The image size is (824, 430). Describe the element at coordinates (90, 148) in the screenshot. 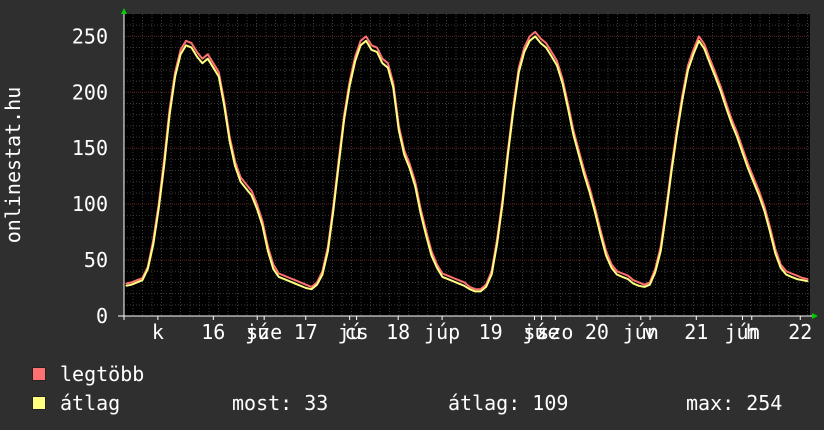

I see `y-tick-label: 150` at that location.